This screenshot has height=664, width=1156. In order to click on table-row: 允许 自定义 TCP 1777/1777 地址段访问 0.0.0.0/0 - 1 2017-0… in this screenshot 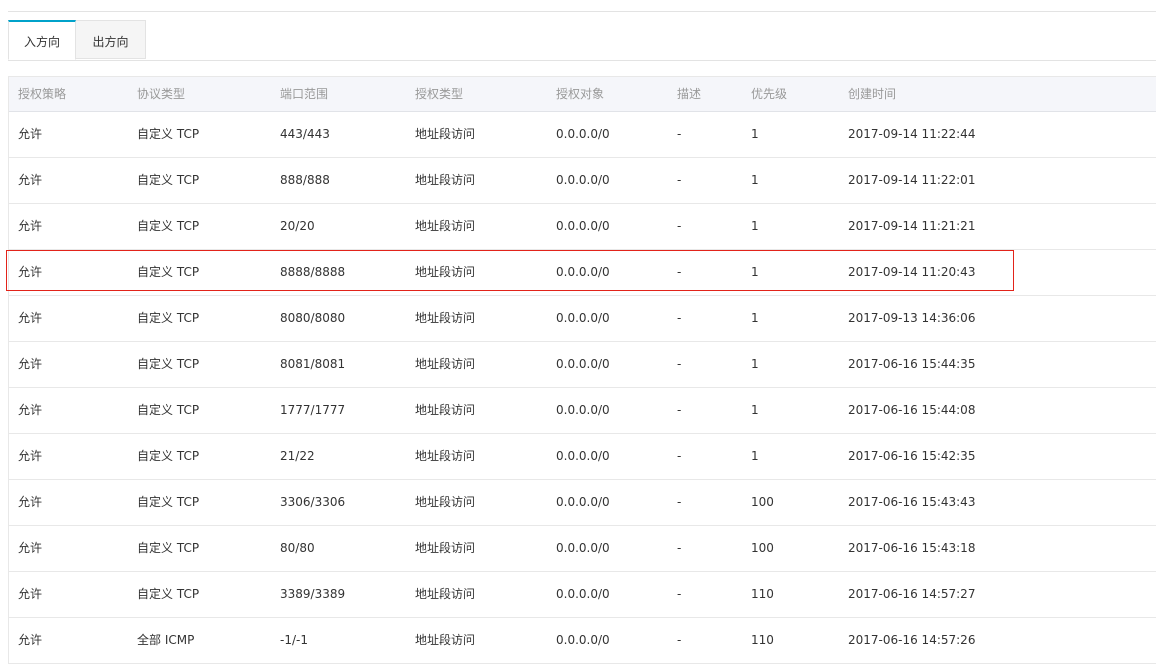, I will do `click(582, 411)`.